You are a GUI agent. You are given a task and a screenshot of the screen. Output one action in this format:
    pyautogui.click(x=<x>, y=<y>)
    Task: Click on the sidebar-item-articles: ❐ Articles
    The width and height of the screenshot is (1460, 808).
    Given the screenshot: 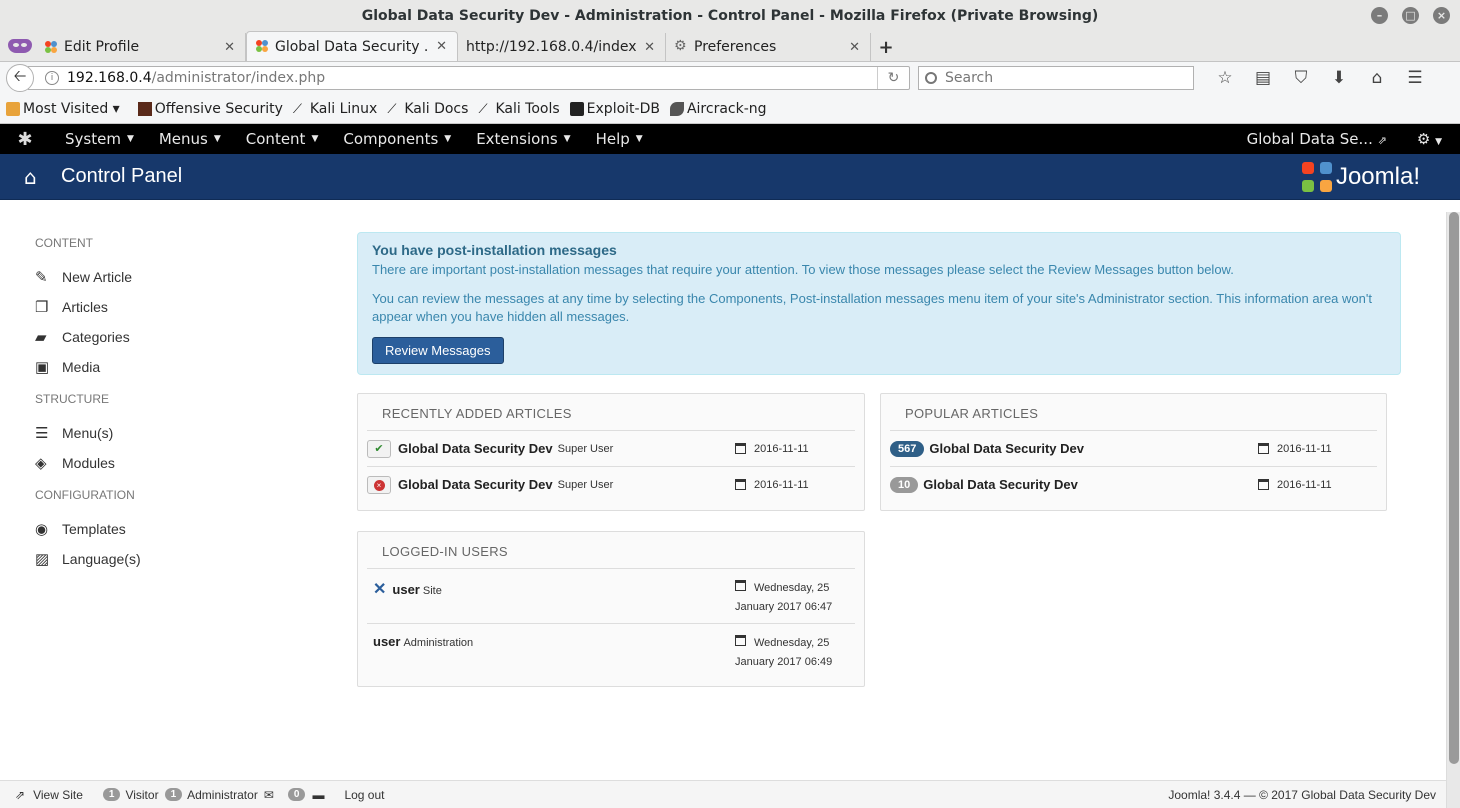 What is the action you would take?
    pyautogui.click(x=175, y=307)
    